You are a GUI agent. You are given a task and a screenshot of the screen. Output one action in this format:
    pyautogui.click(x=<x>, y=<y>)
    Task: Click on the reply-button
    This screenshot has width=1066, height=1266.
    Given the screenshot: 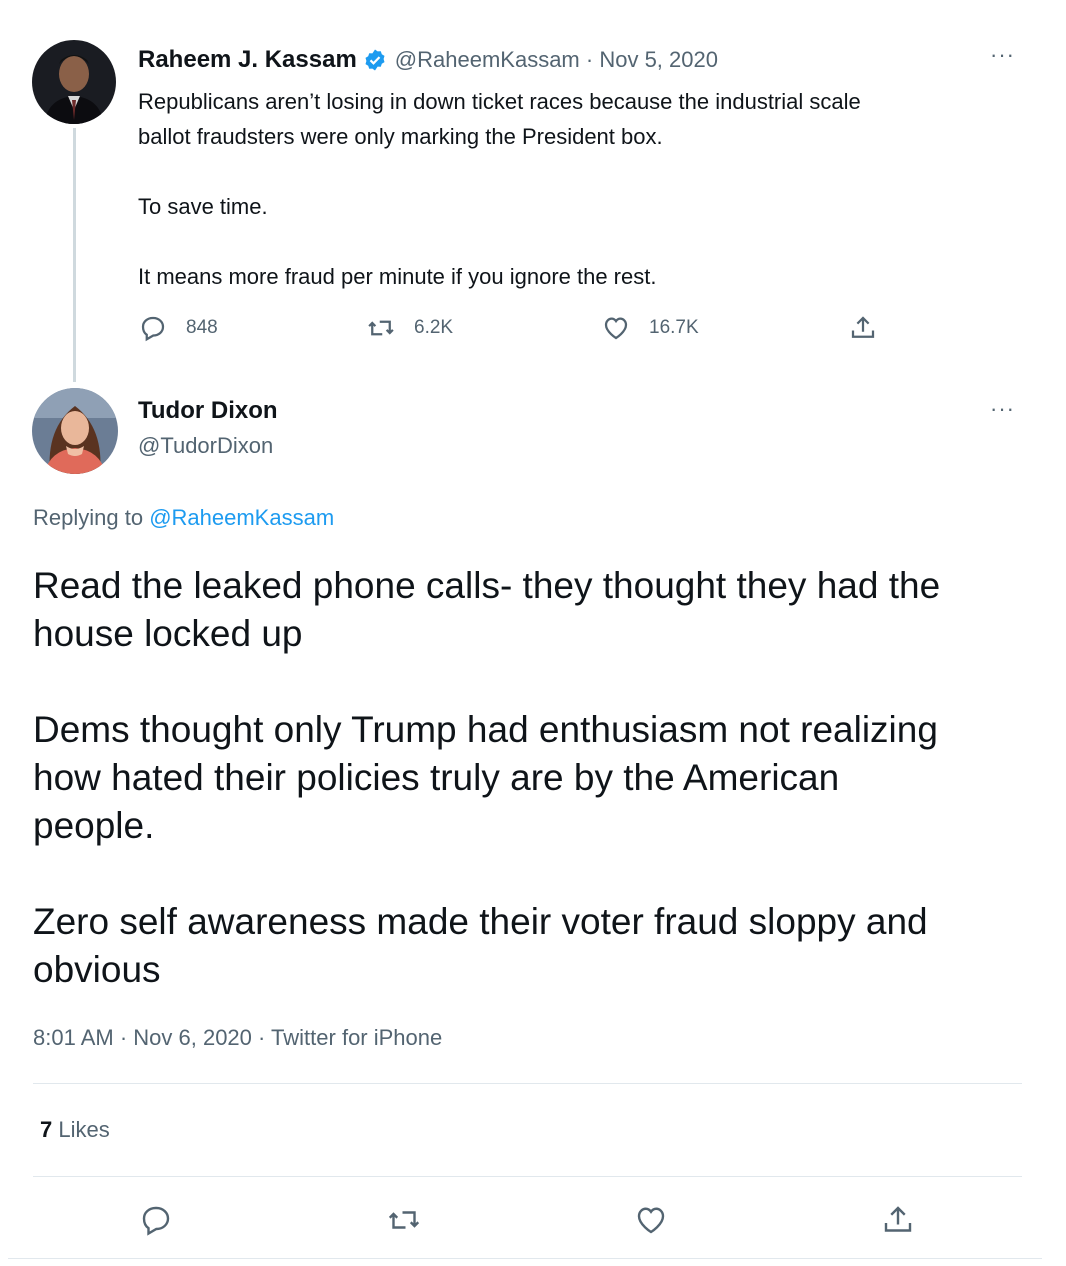 What is the action you would take?
    pyautogui.click(x=156, y=1220)
    